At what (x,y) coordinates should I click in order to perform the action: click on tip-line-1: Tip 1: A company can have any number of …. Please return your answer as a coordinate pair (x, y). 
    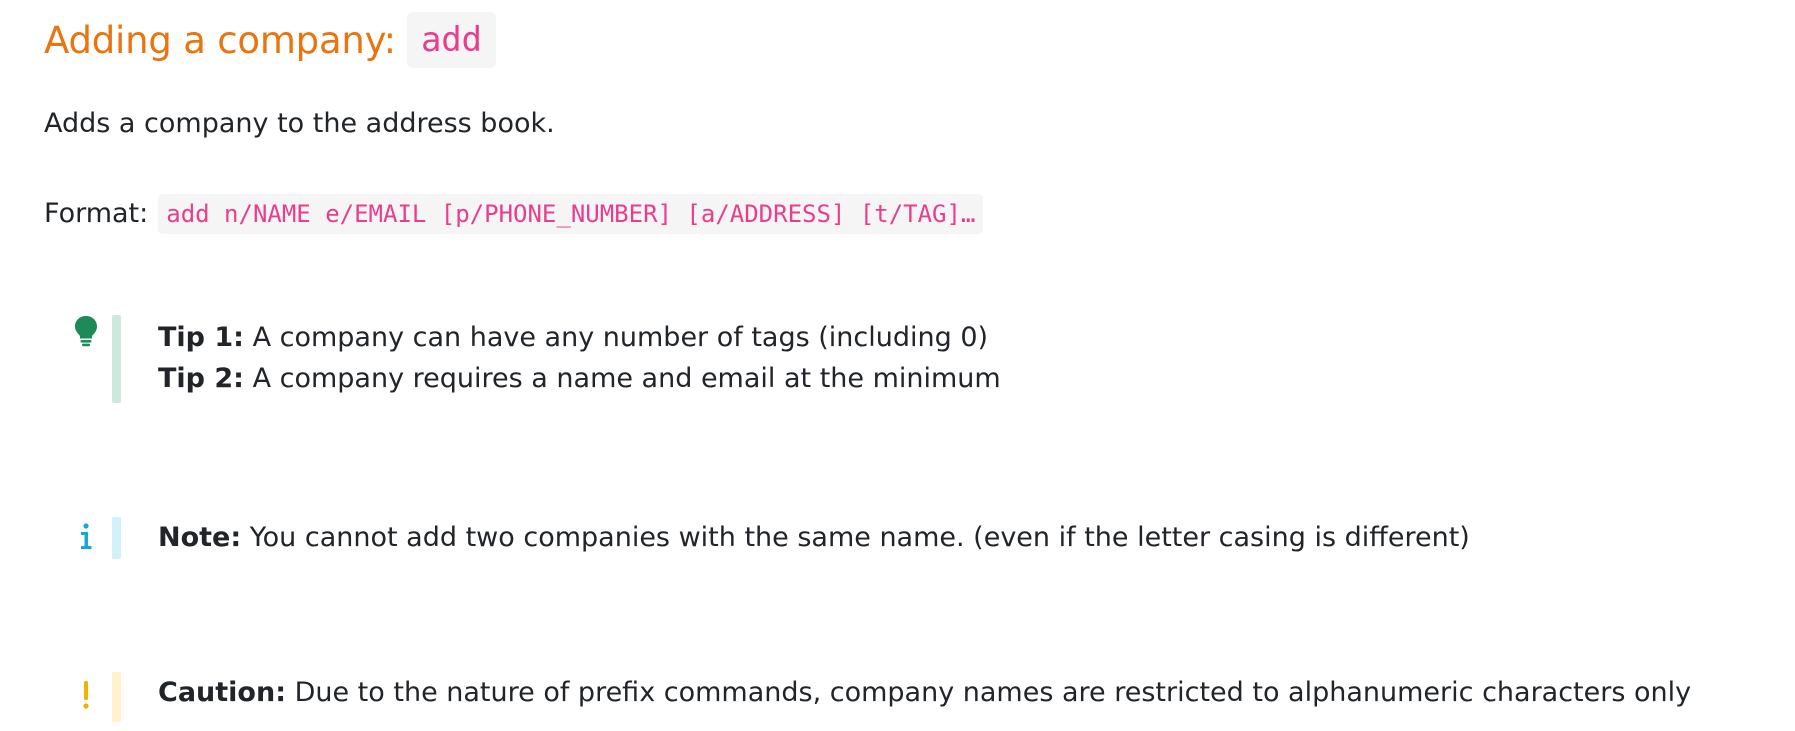
    Looking at the image, I should click on (579, 337).